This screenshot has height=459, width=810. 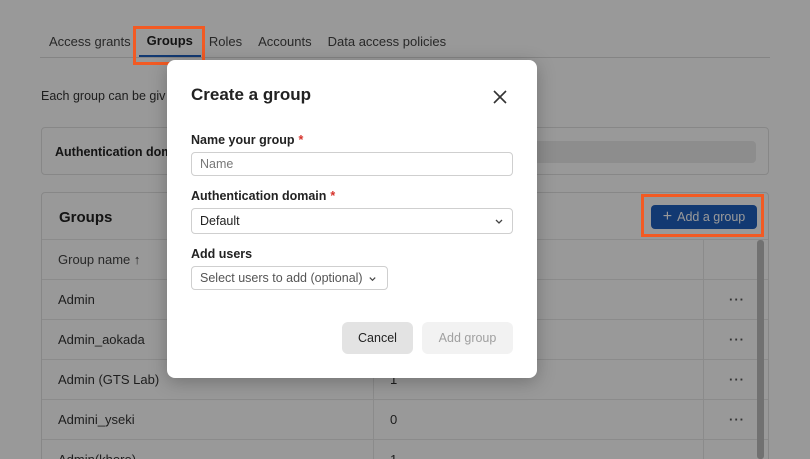 What do you see at coordinates (500, 97) in the screenshot?
I see `close-icon` at bounding box center [500, 97].